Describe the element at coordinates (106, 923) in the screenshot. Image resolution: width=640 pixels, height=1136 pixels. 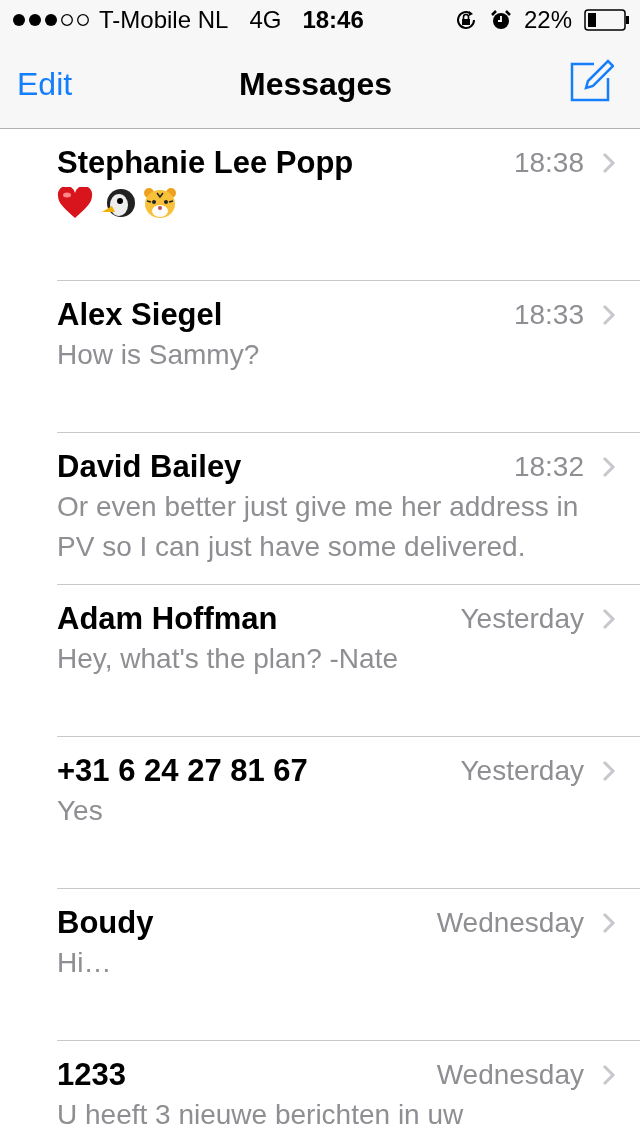
I see `contact-name: Boudy` at that location.